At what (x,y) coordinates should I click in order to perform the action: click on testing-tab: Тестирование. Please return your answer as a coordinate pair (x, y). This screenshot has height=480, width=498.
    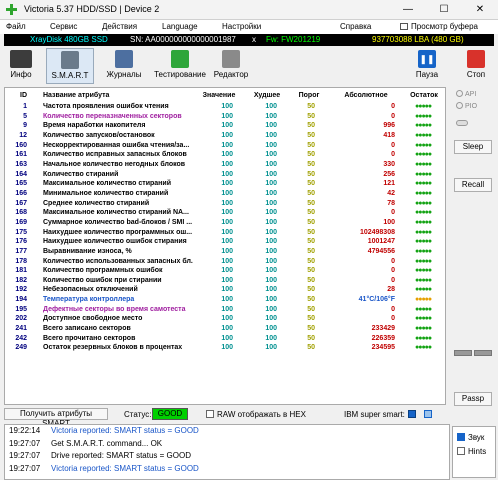
    Looking at the image, I should click on (180, 66).